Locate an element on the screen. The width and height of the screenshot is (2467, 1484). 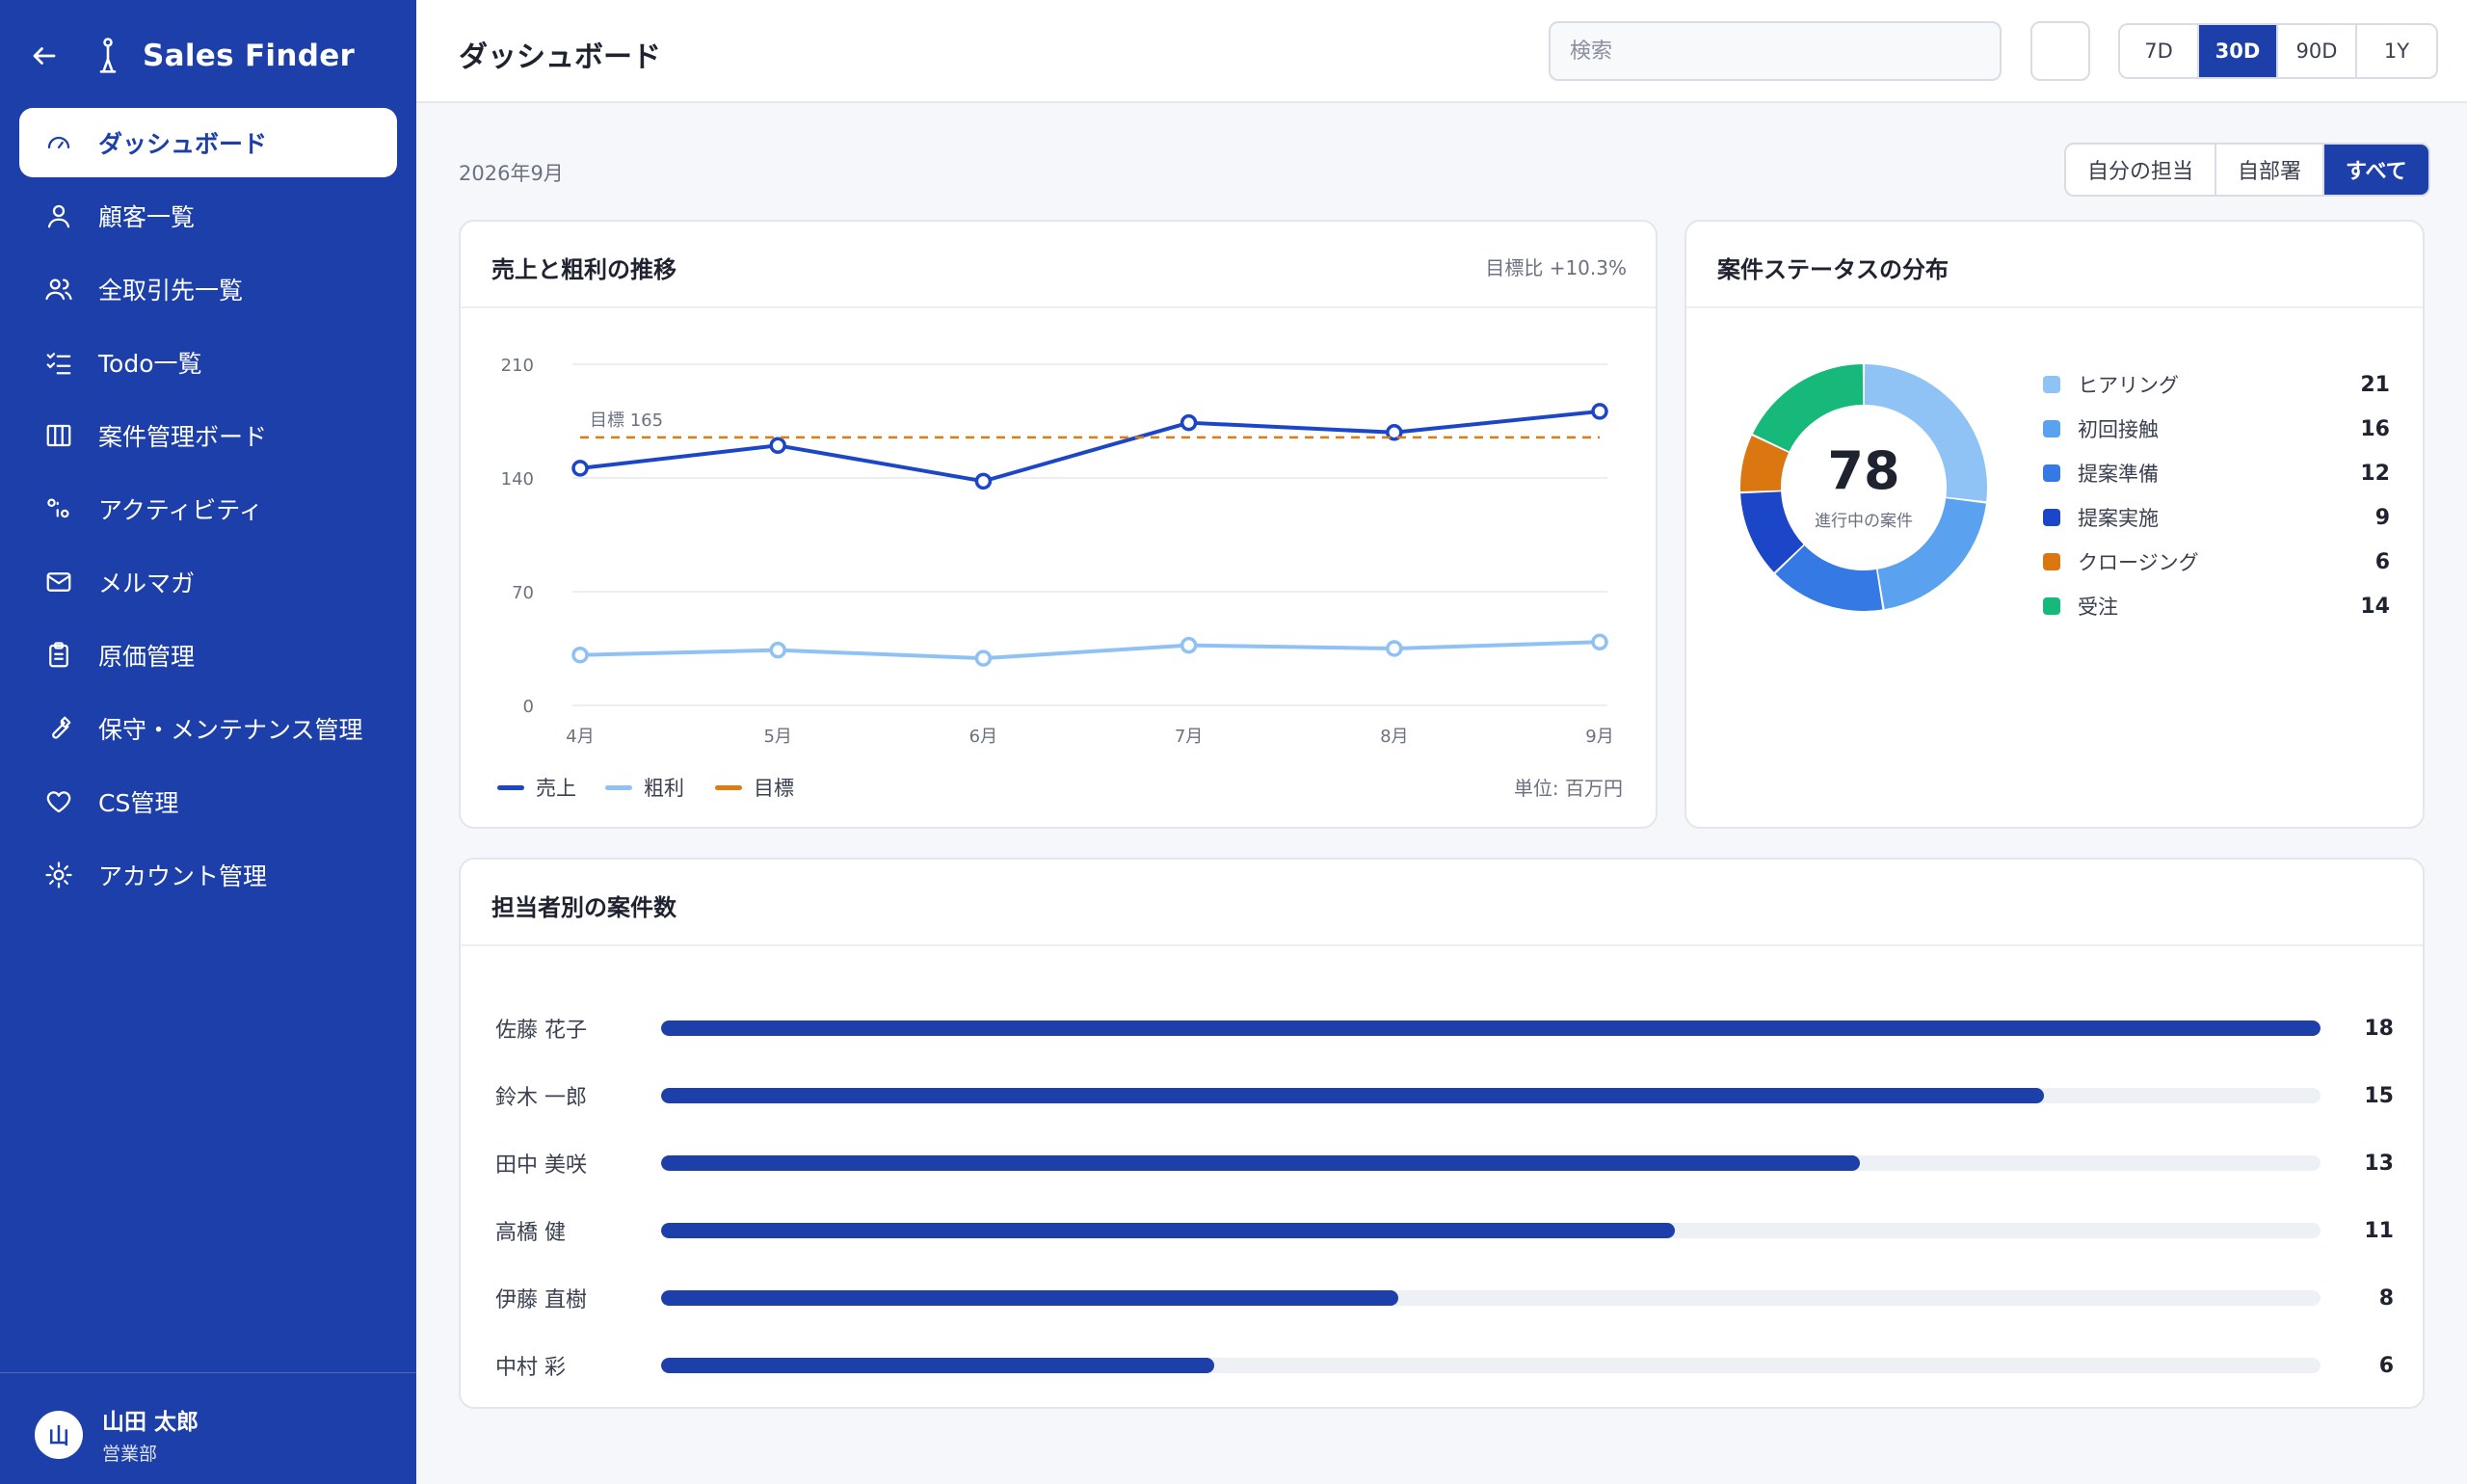
sidebar-item-1: 顧客一覧 is located at coordinates (208, 216).